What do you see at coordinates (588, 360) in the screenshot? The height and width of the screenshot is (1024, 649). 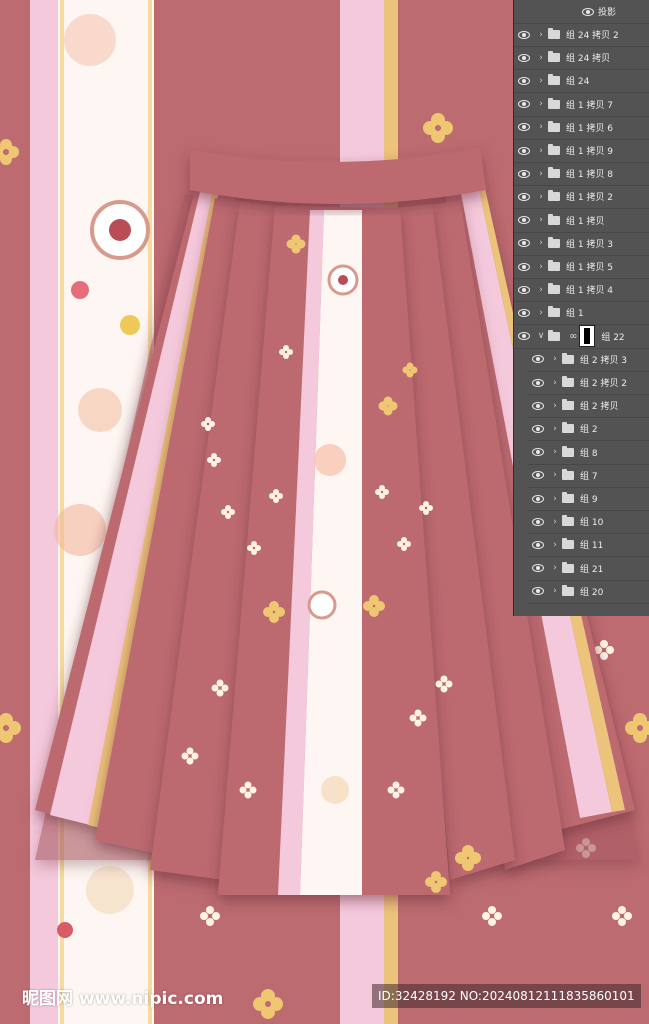 I see `layer-row: › 组 2 拷贝 3` at bounding box center [588, 360].